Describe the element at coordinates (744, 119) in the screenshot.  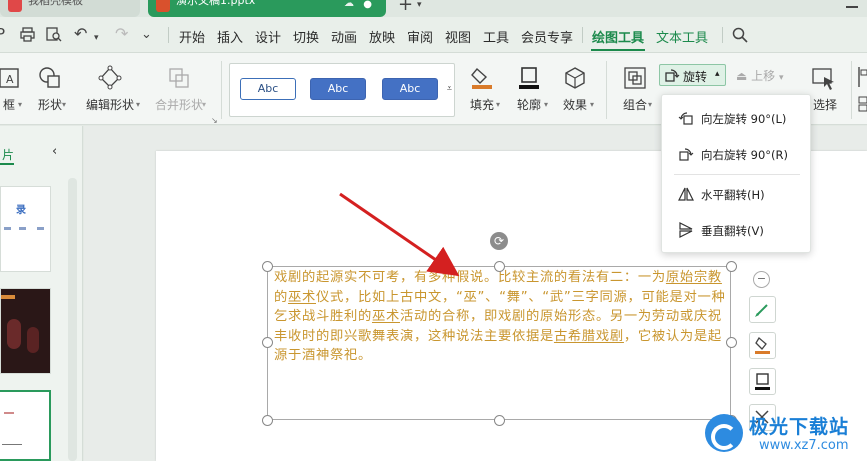
I see `menu-item-label: 向左旋转 90°(L)` at that location.